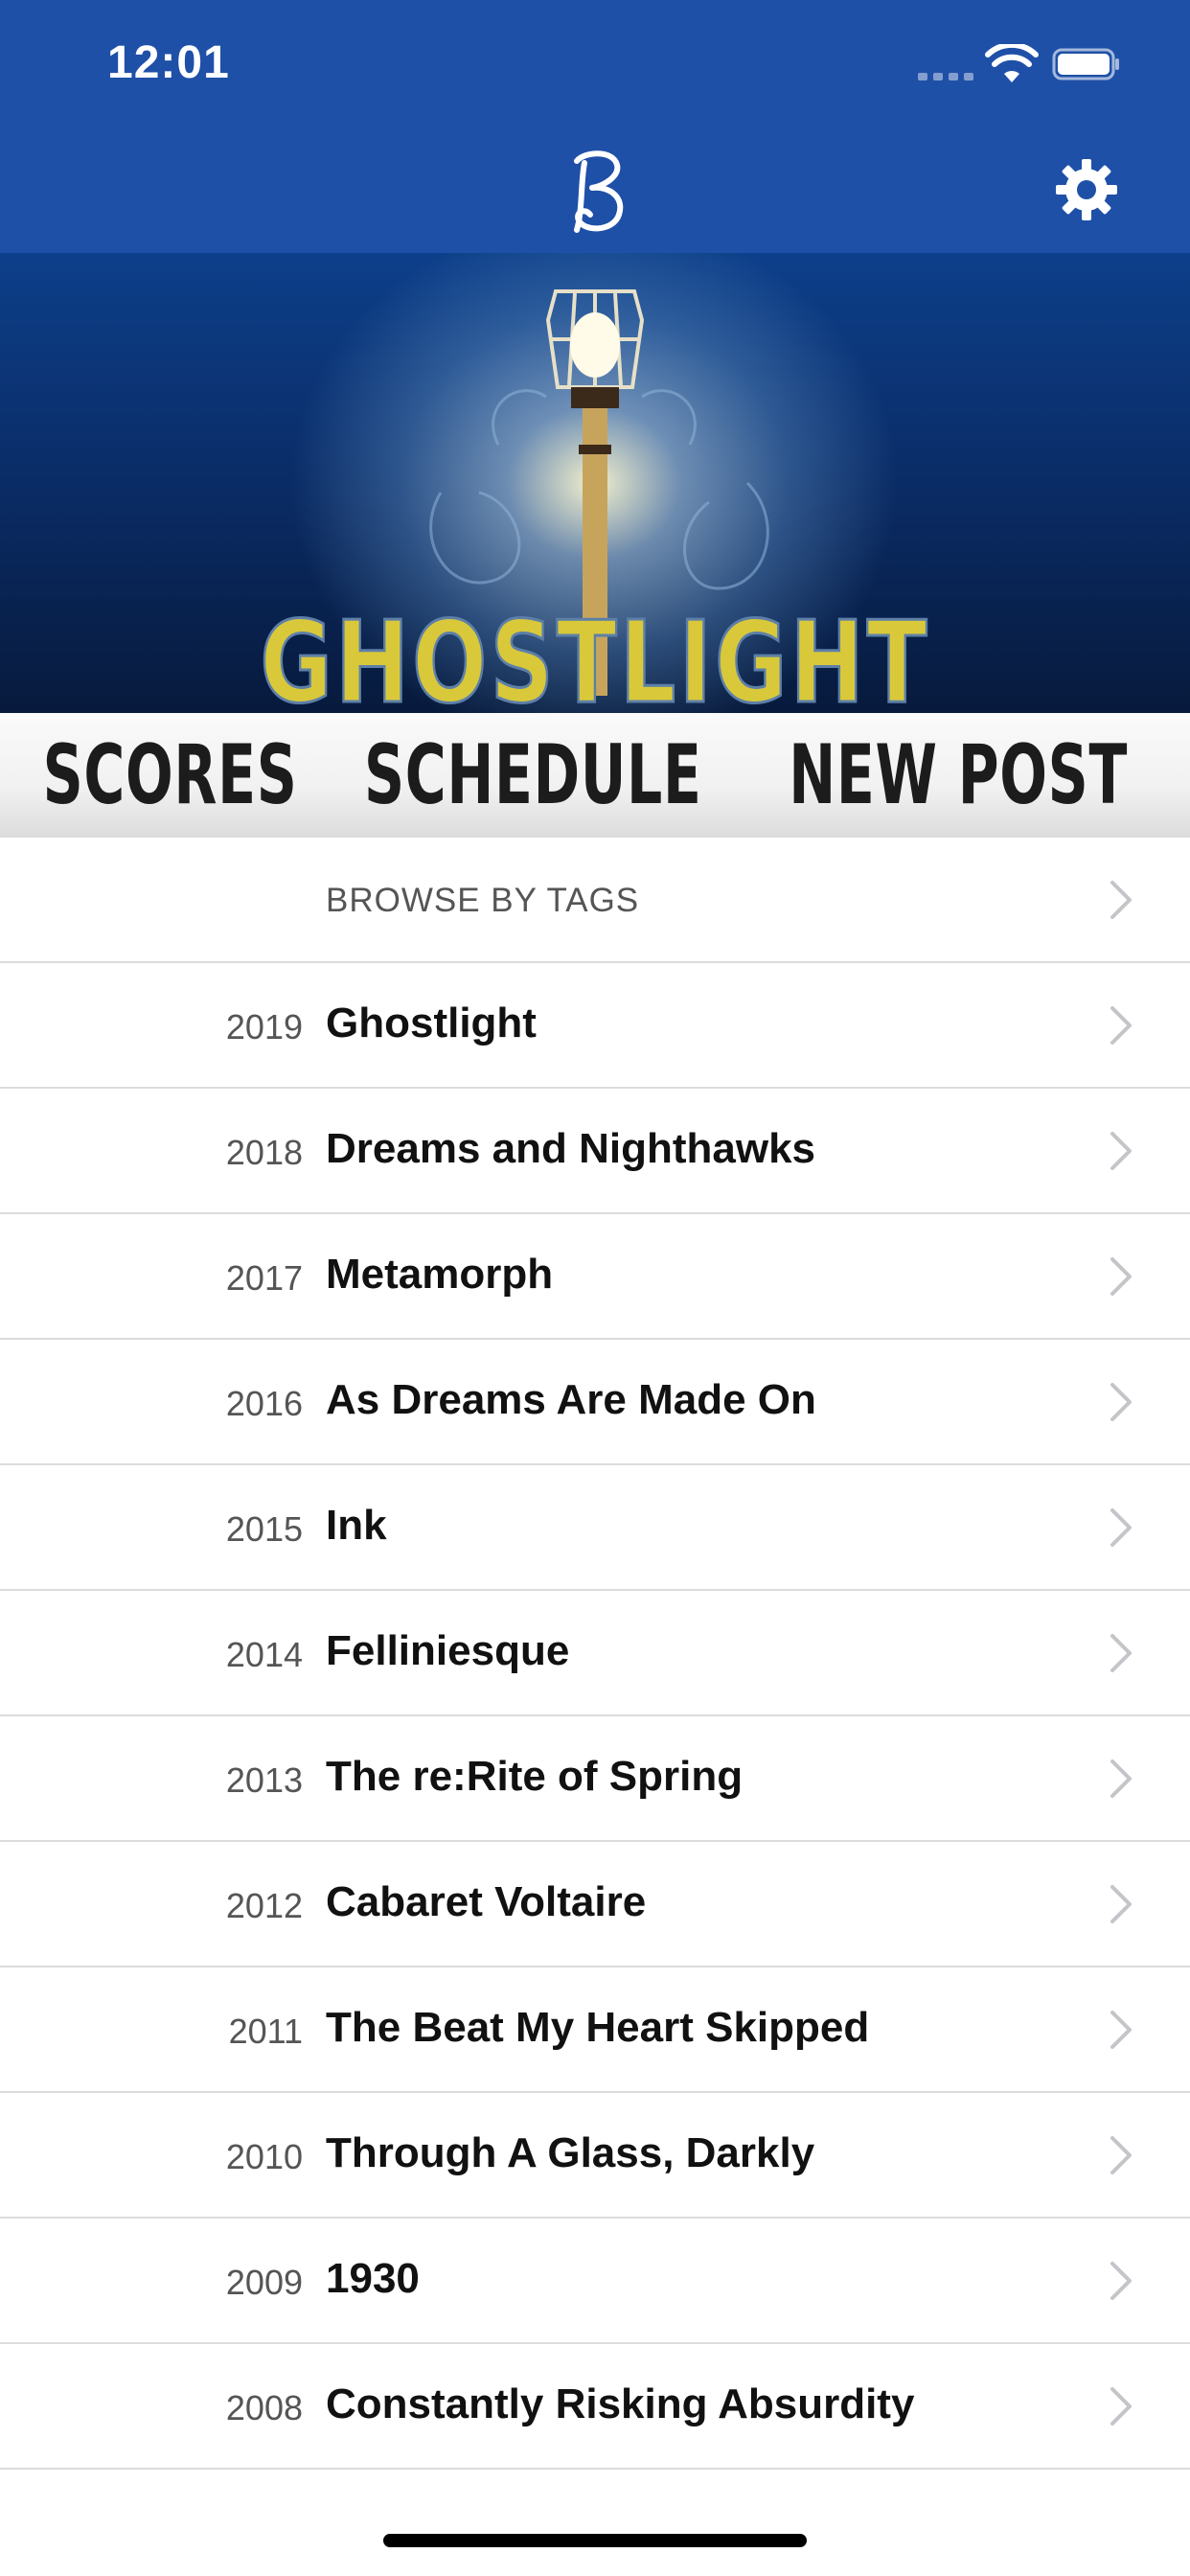 This screenshot has height=2576, width=1190. I want to click on list-item-year: 2016, so click(264, 1403).